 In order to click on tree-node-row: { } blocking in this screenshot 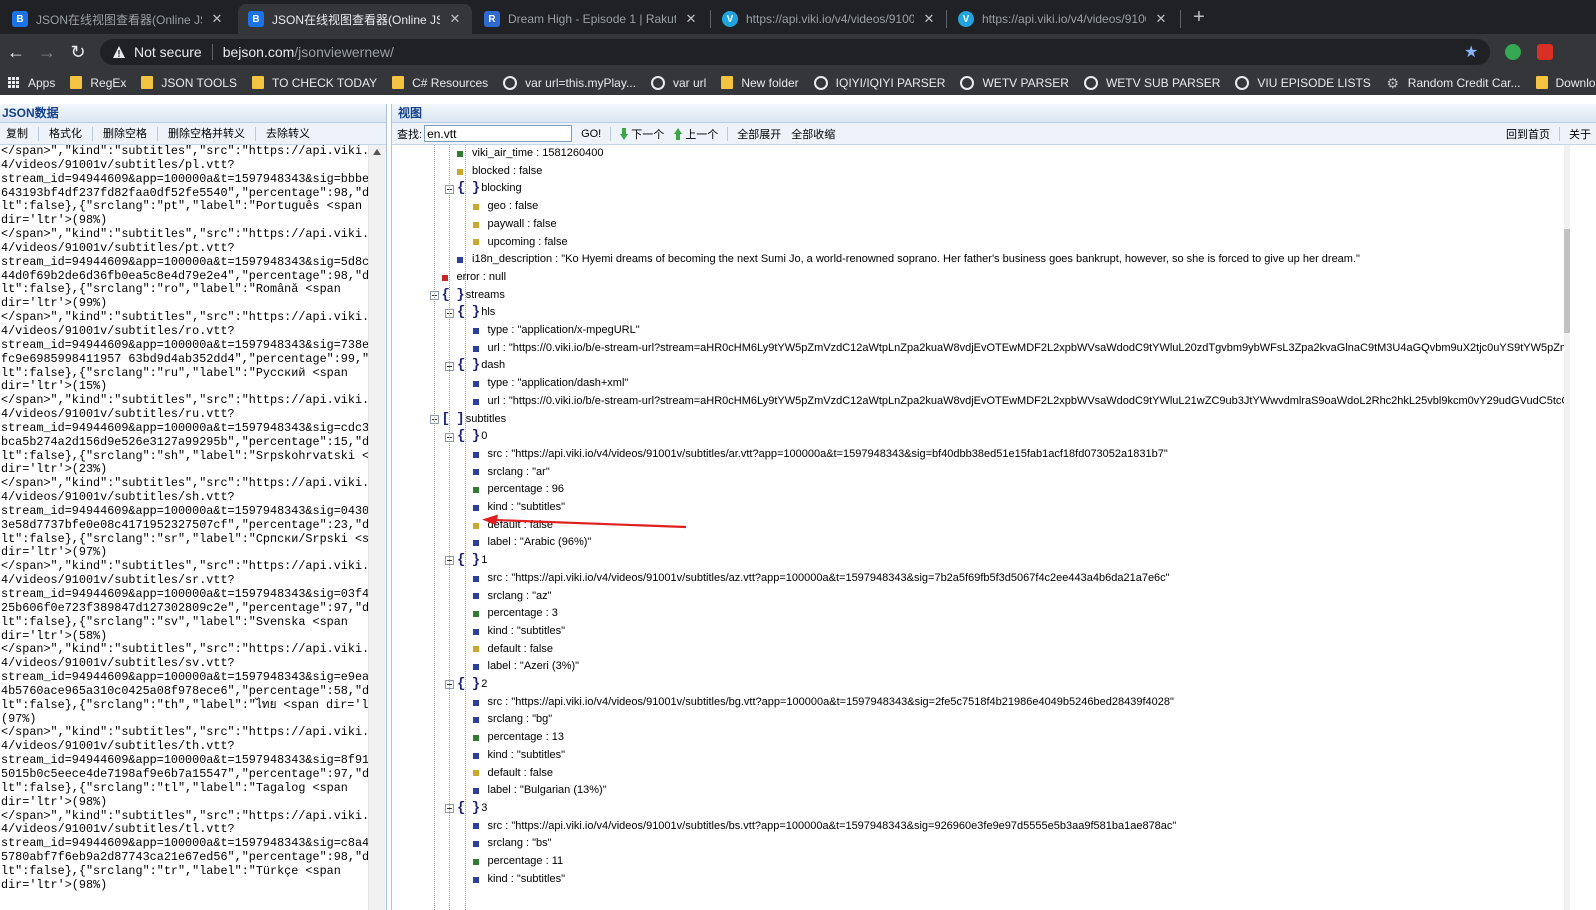, I will do `click(483, 189)`.